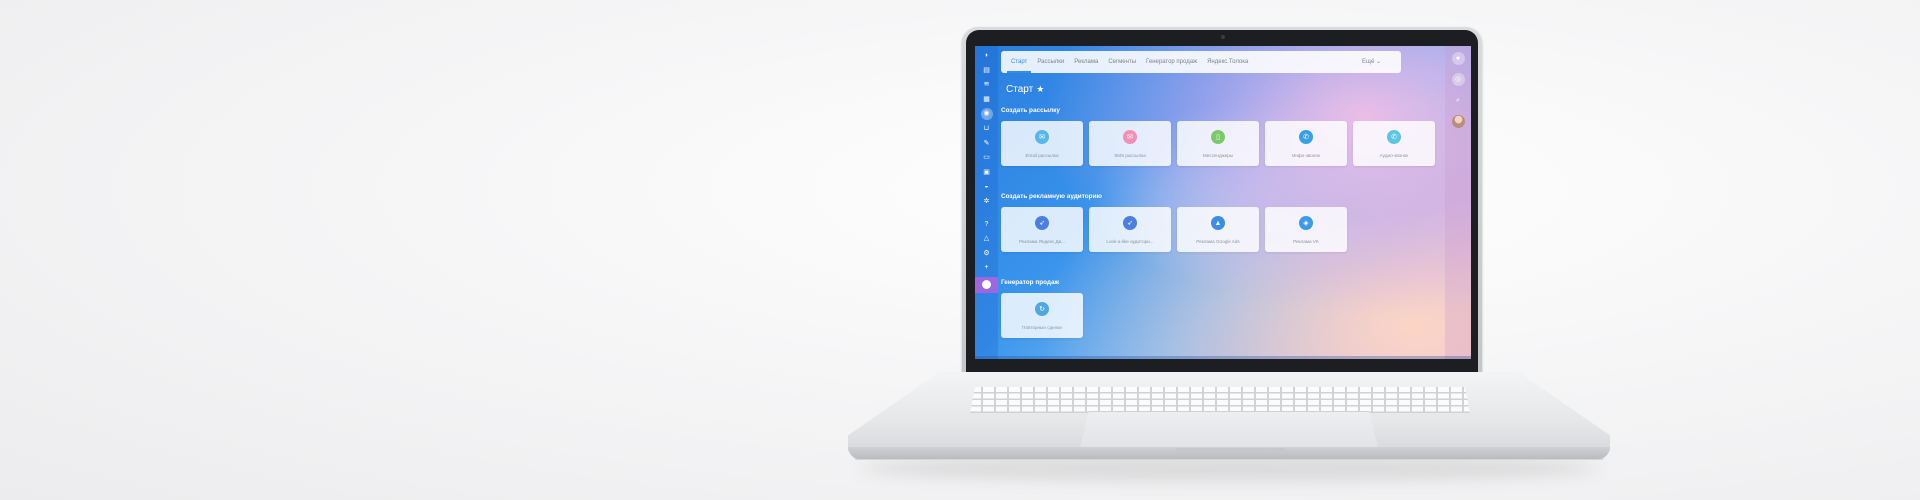 Image resolution: width=1920 pixels, height=500 pixels. I want to click on google-ads-icon: ▲, so click(1218, 223).